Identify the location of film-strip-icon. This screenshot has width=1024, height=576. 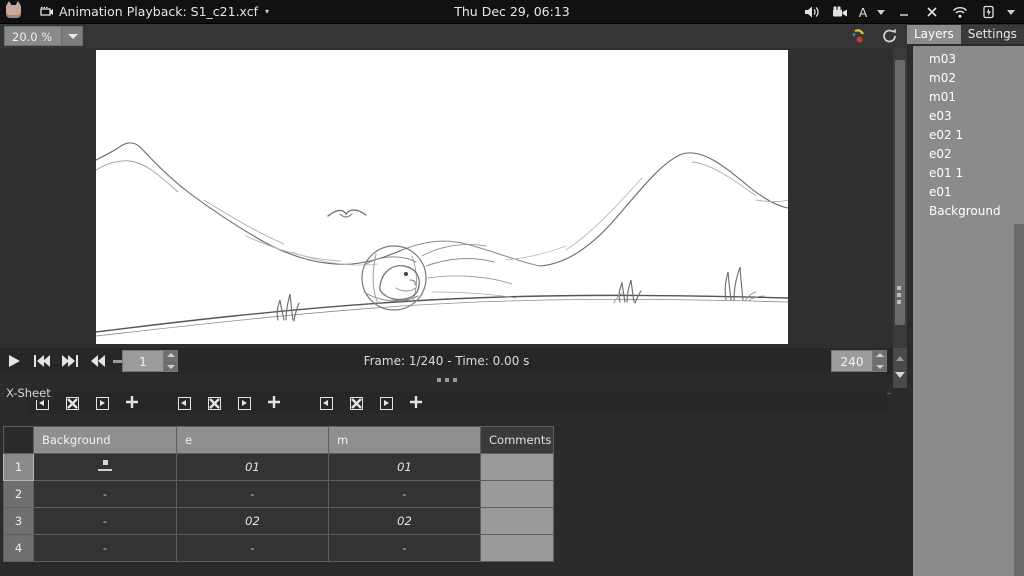
(47, 12).